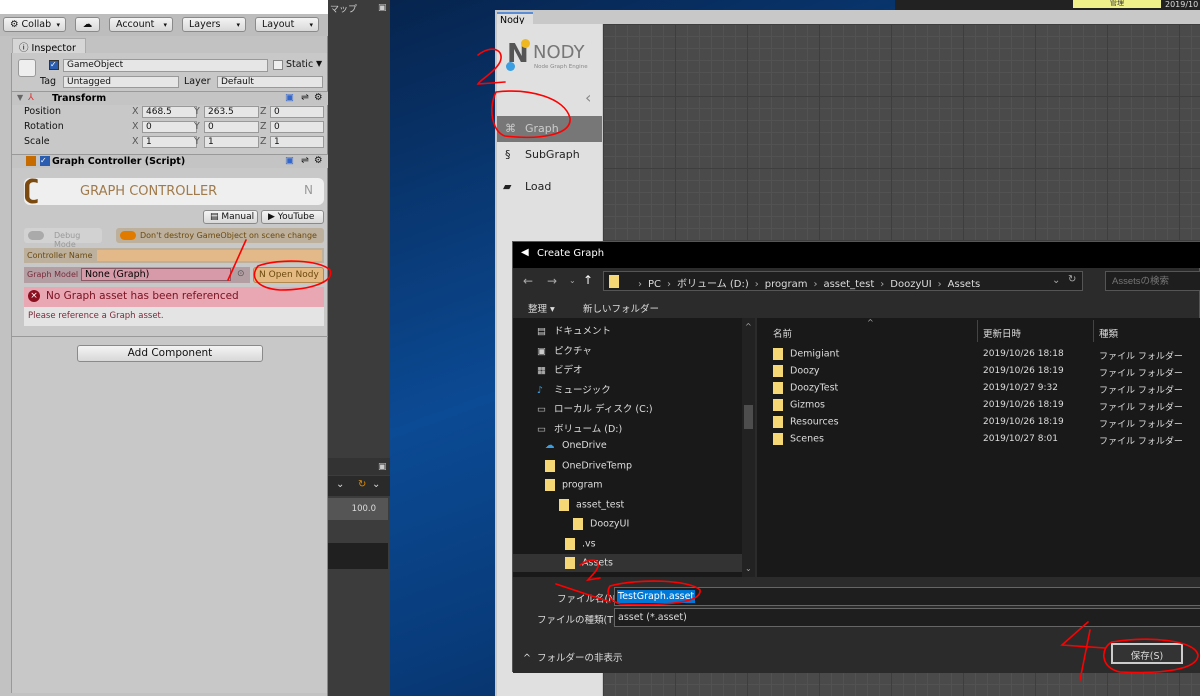 The width and height of the screenshot is (1200, 696). What do you see at coordinates (297, 142) in the screenshot?
I see `transform-z-input: 1` at bounding box center [297, 142].